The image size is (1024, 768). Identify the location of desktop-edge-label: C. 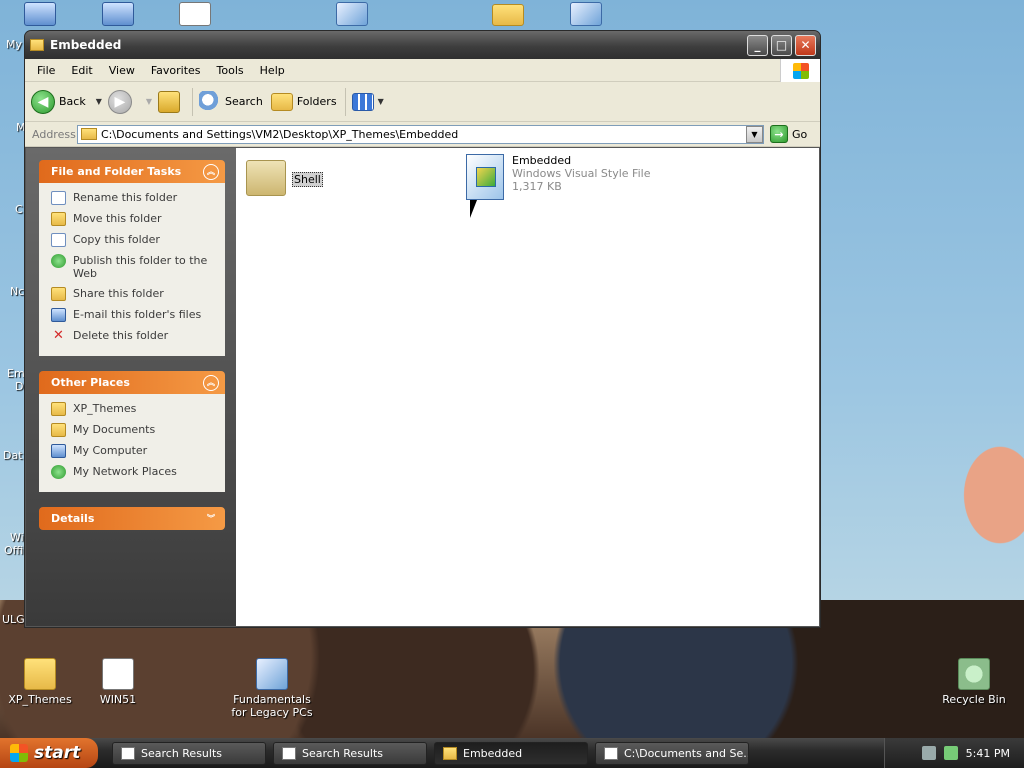
(19, 209).